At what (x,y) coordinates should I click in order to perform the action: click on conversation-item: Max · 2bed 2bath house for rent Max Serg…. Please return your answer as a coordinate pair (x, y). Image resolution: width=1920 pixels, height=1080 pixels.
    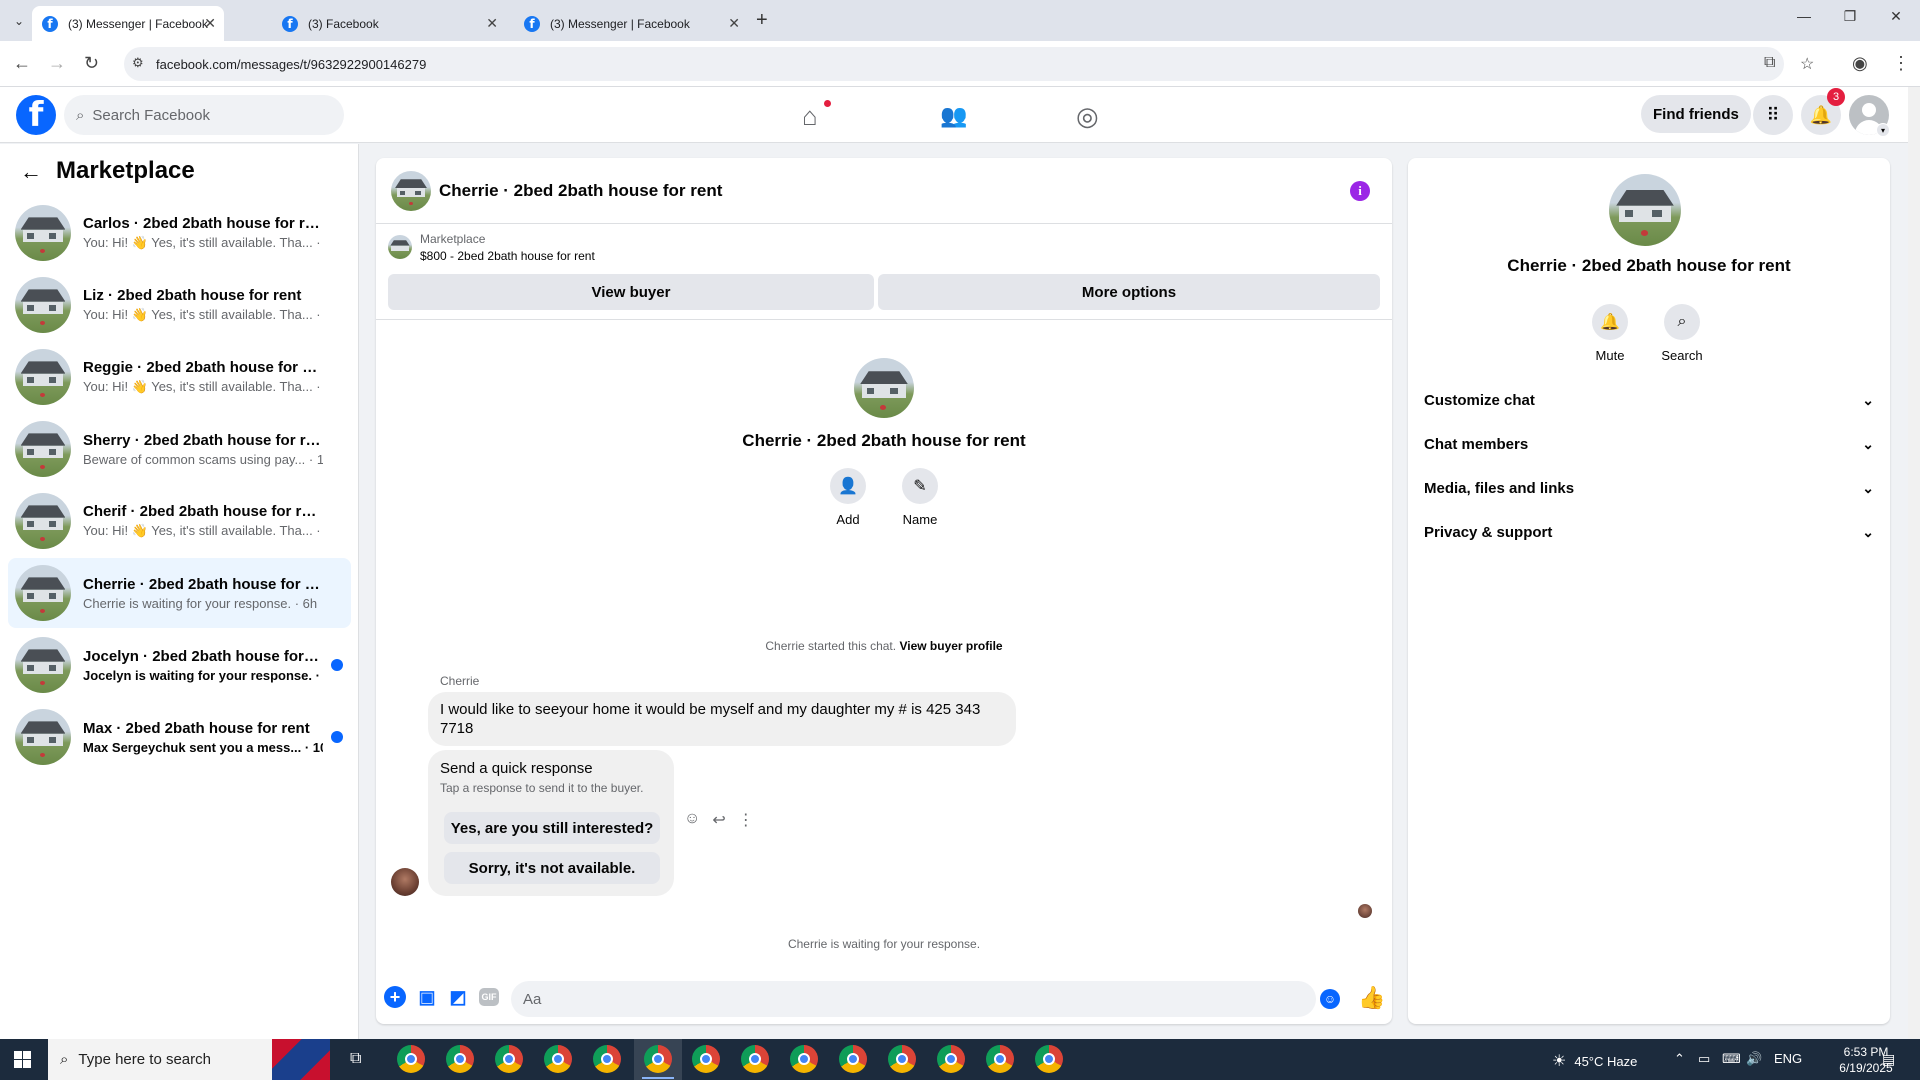
    Looking at the image, I should click on (179, 737).